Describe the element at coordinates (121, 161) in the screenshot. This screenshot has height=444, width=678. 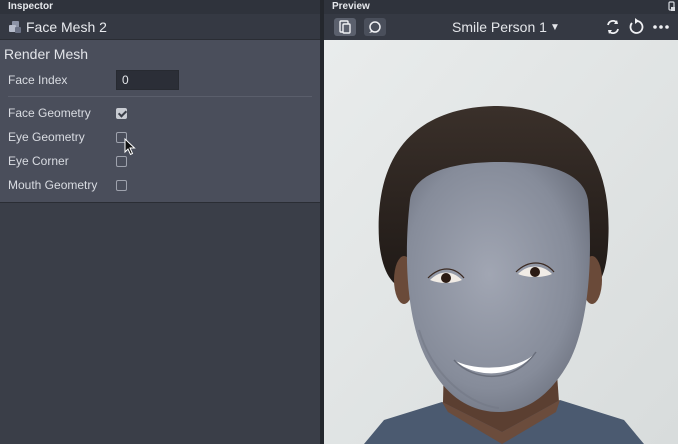
I see `eye-corner-checkbox` at that location.